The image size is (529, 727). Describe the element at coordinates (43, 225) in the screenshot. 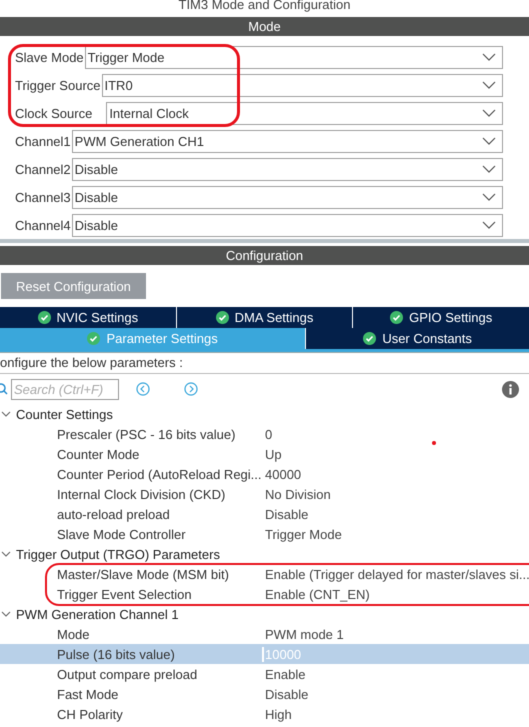

I see `field-label: Channel4` at that location.